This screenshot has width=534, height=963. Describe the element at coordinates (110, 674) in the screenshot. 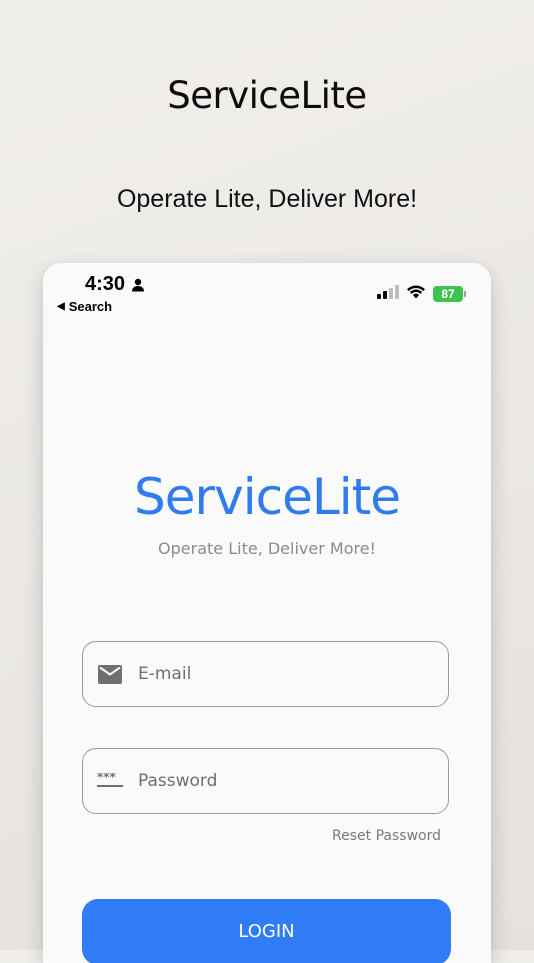

I see `mail-icon` at that location.